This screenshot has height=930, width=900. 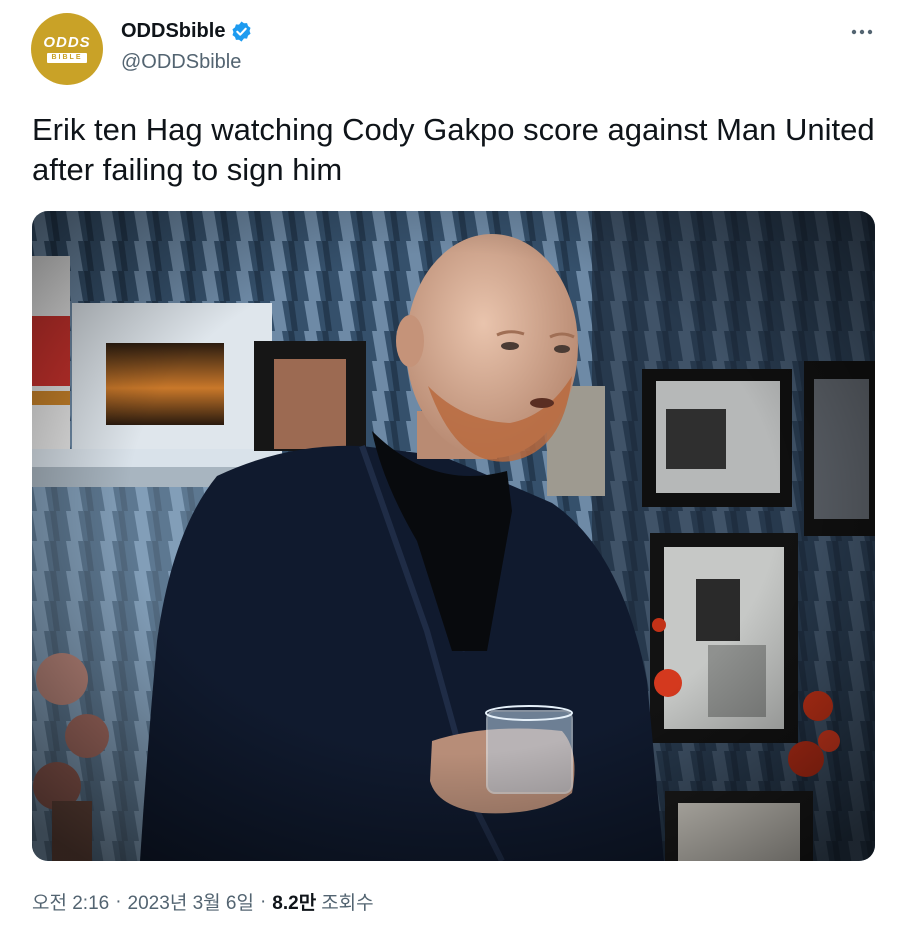 I want to click on more-options-icon, so click(x=862, y=32).